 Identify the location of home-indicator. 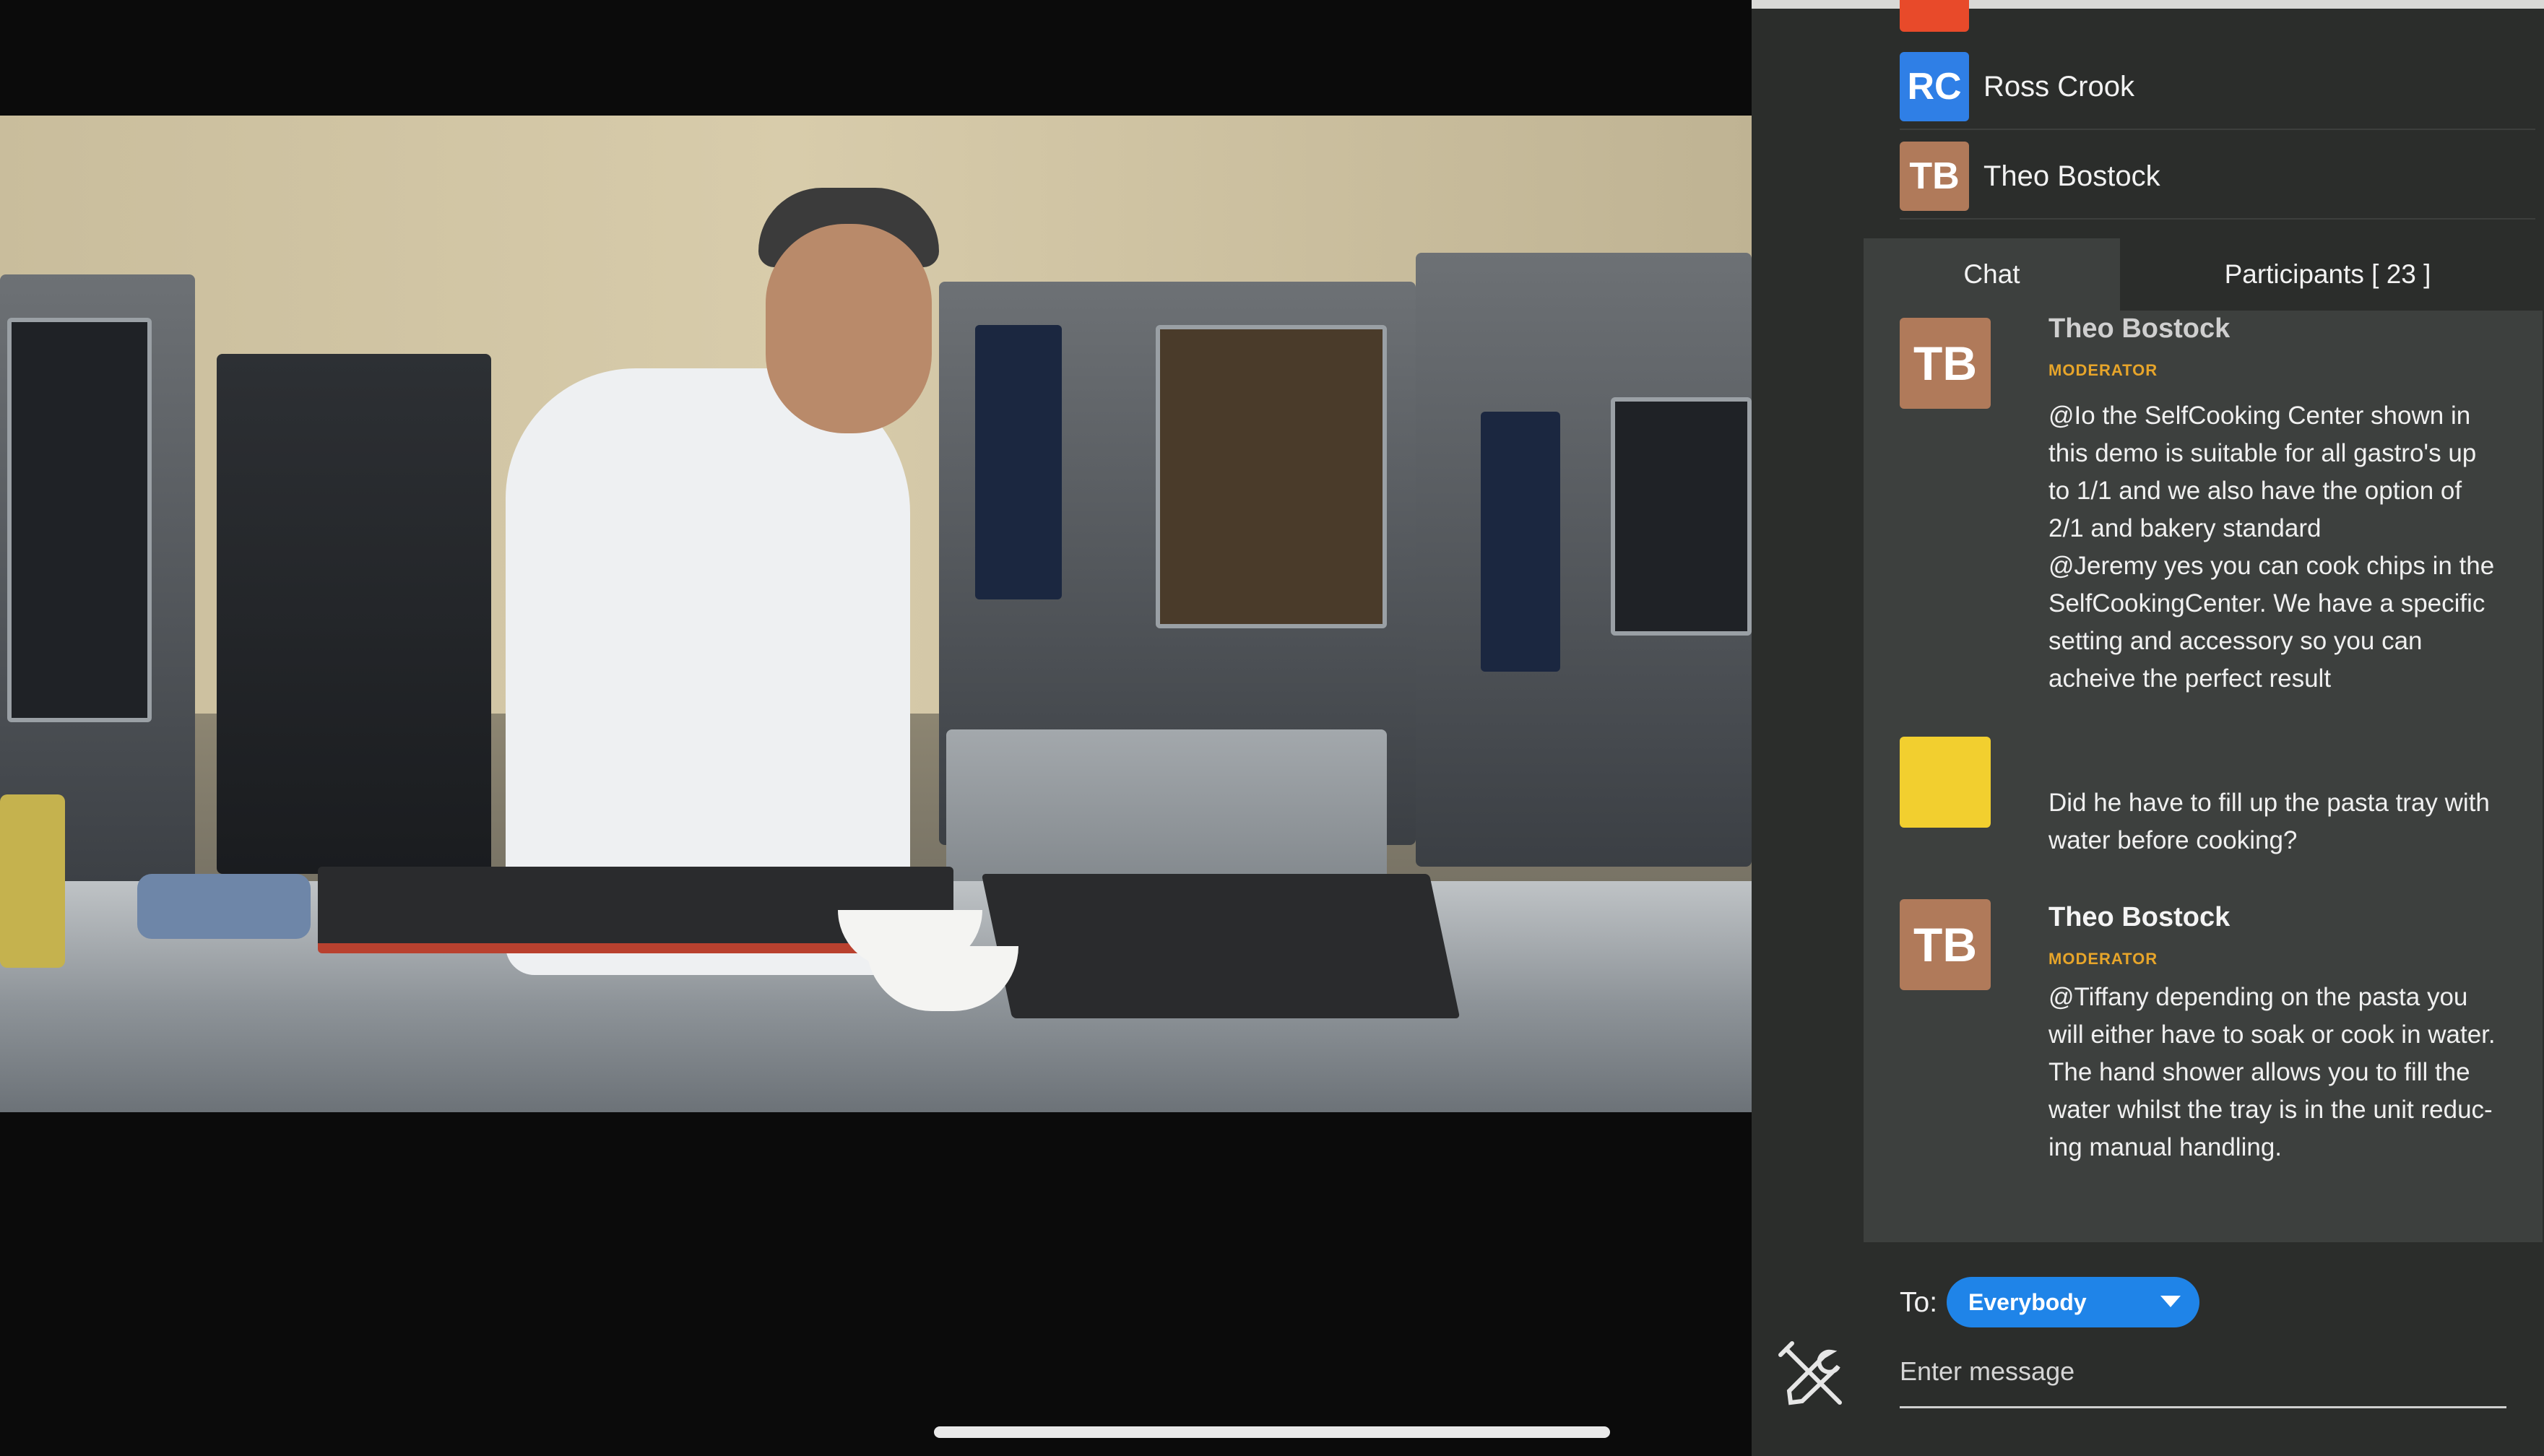
(1272, 1432).